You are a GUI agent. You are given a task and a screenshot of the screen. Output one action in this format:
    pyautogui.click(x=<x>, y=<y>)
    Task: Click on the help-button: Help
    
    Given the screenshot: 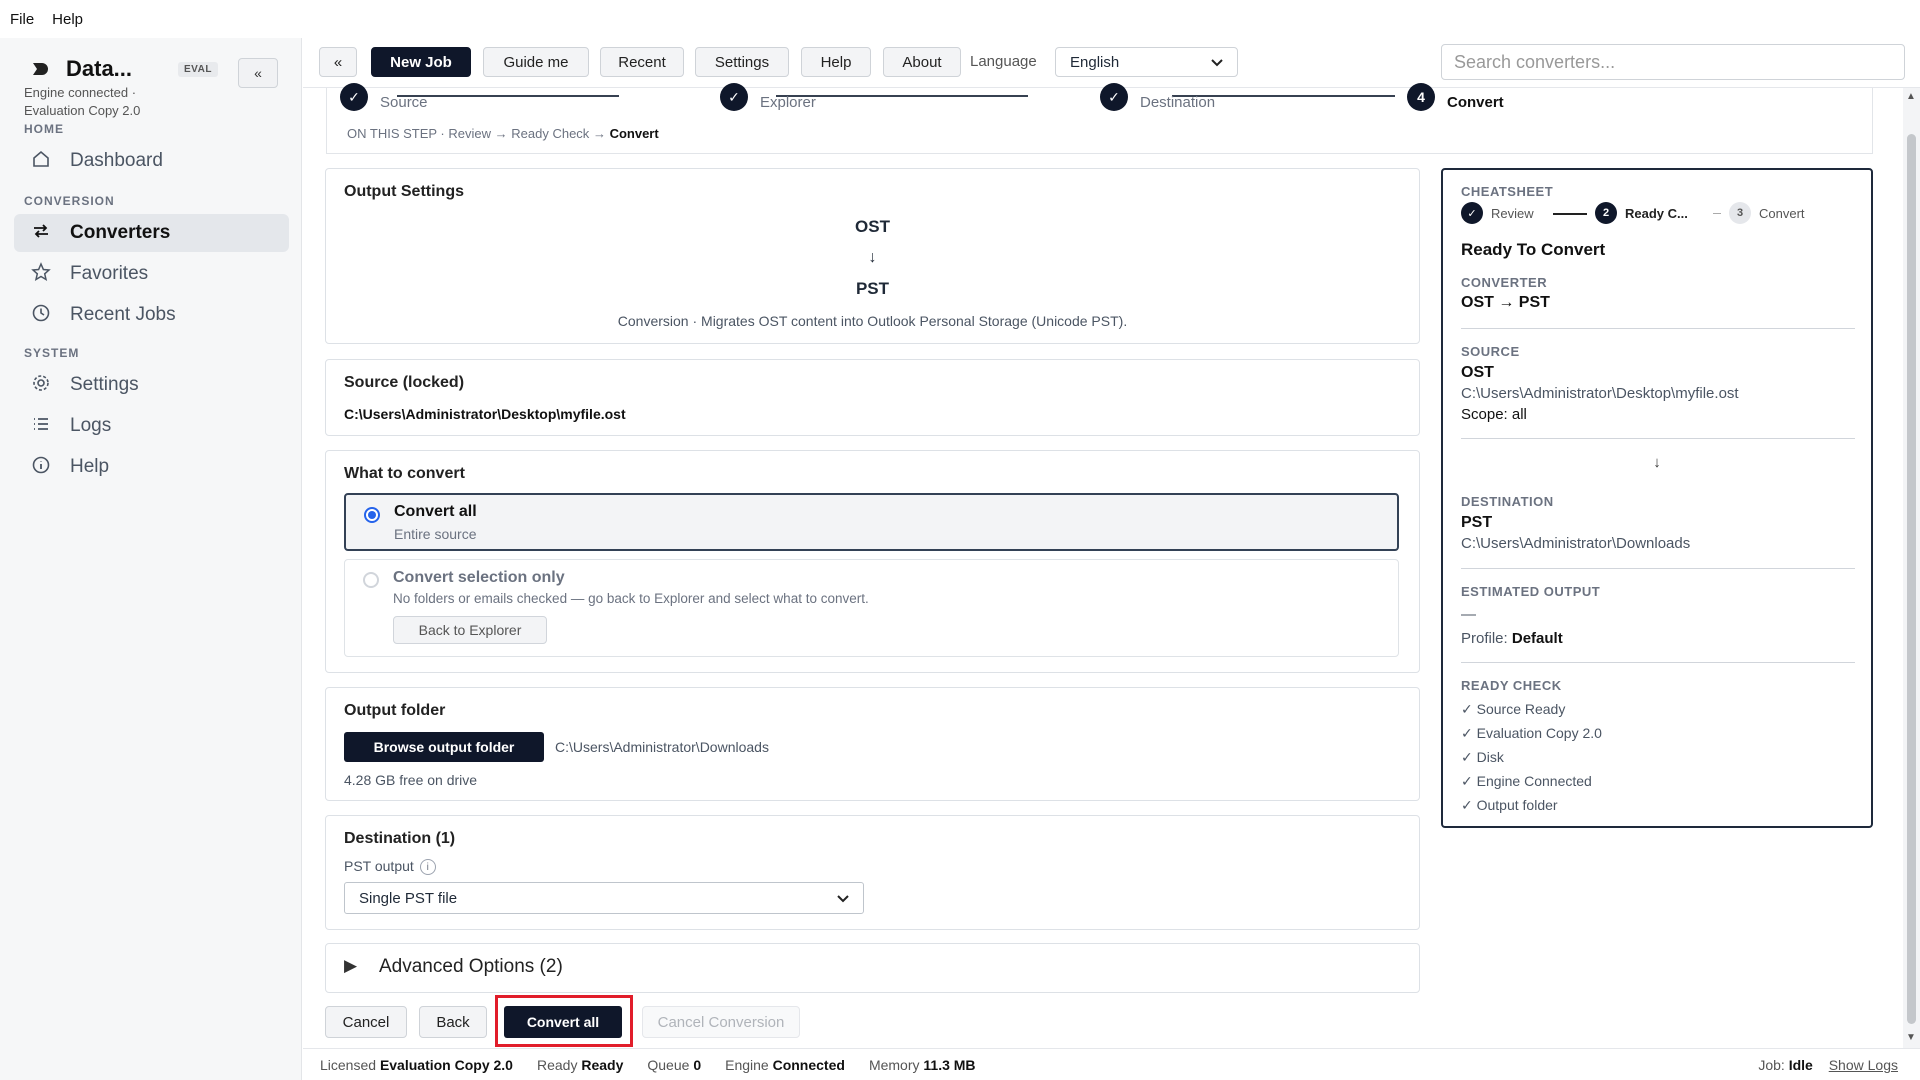 What is the action you would take?
    pyautogui.click(x=836, y=62)
    